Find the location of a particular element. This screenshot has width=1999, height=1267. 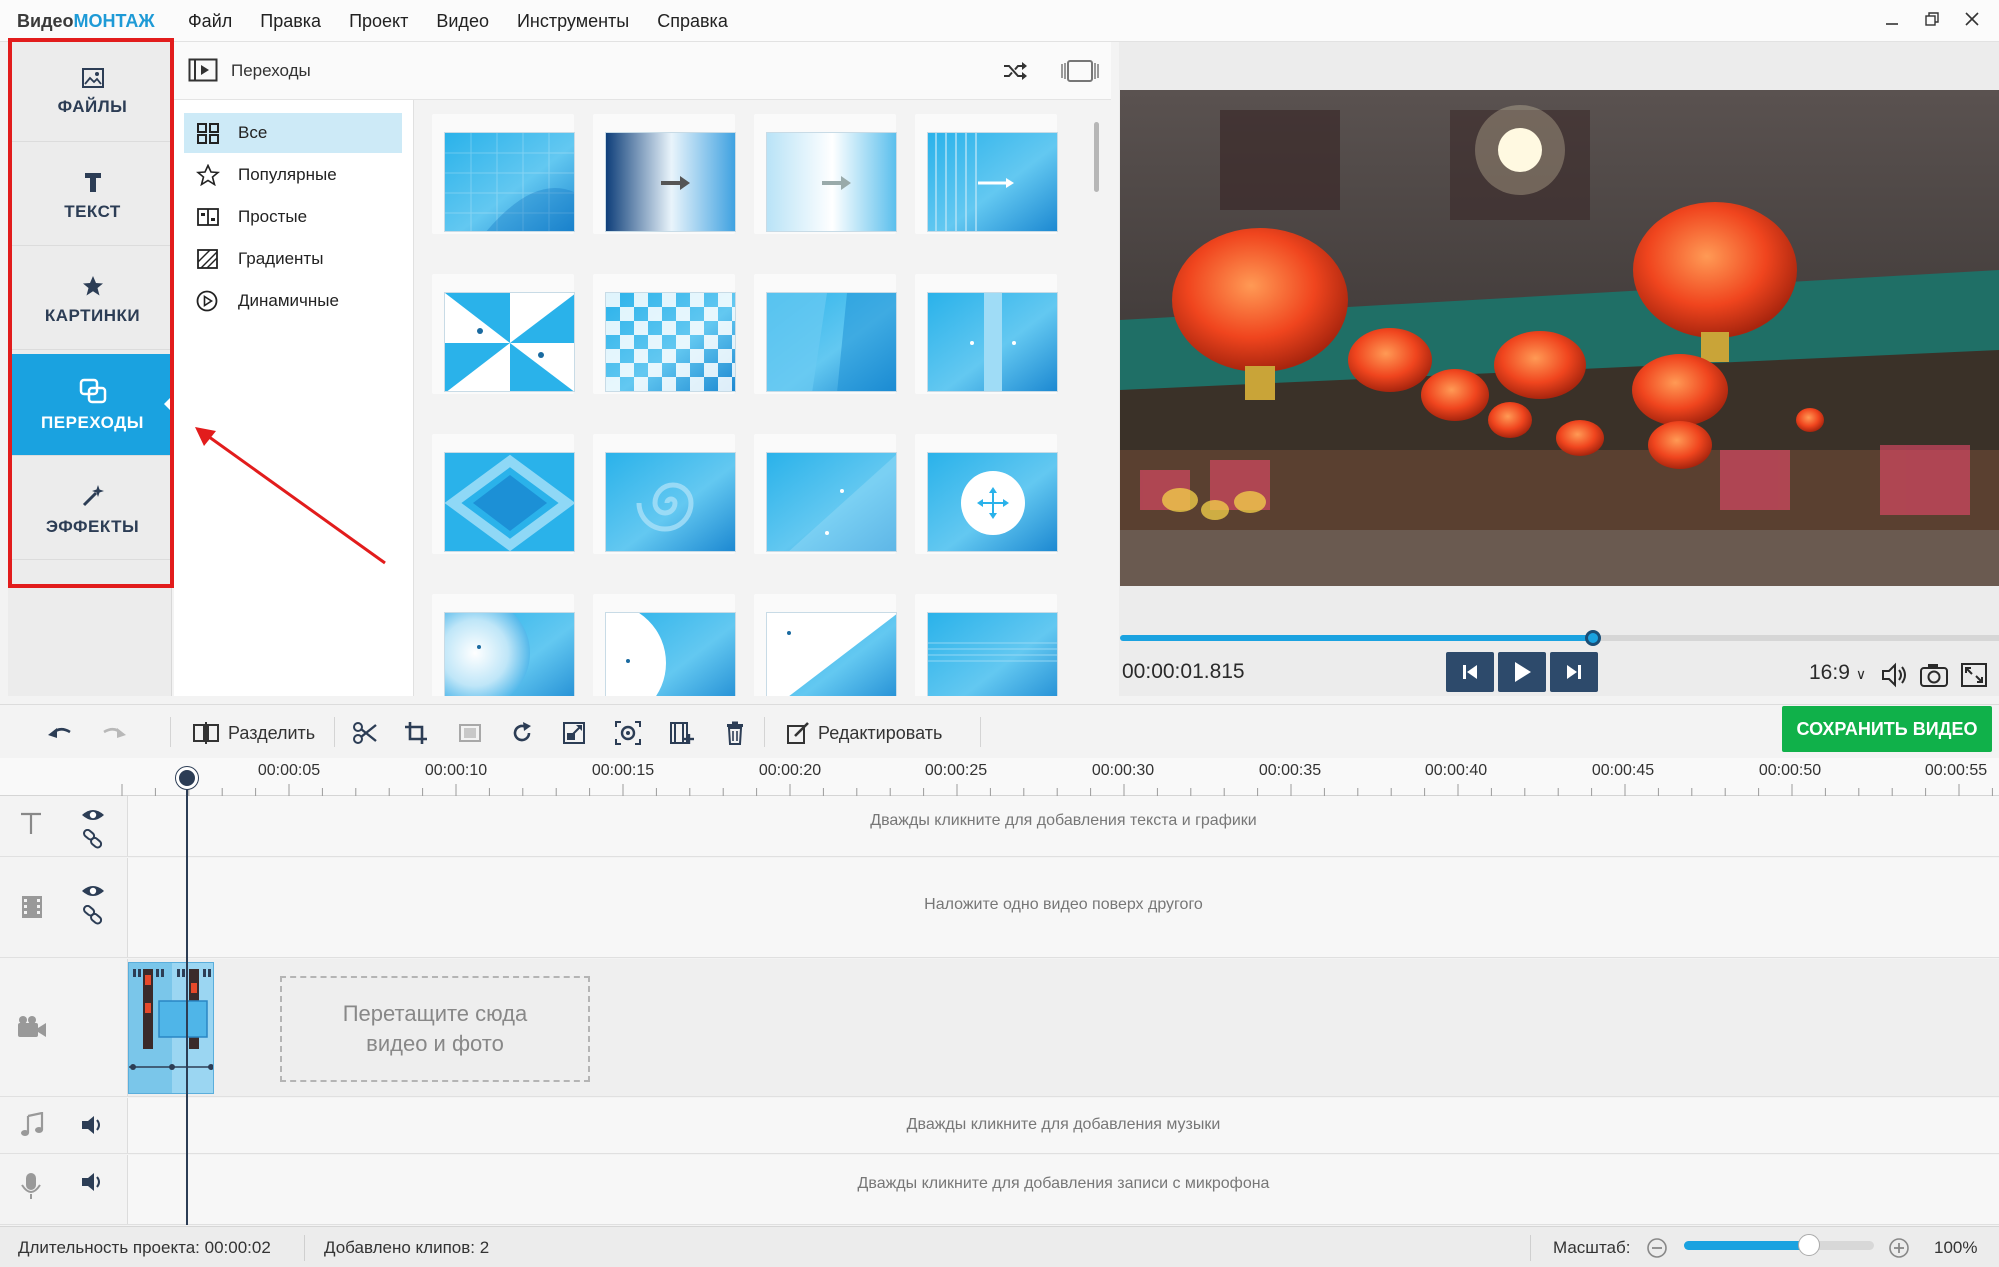

playhead-handle is located at coordinates (187, 778).